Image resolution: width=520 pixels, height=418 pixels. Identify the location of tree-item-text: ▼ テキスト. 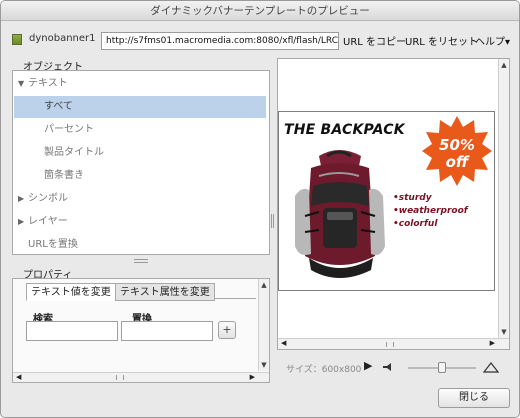
(140, 84).